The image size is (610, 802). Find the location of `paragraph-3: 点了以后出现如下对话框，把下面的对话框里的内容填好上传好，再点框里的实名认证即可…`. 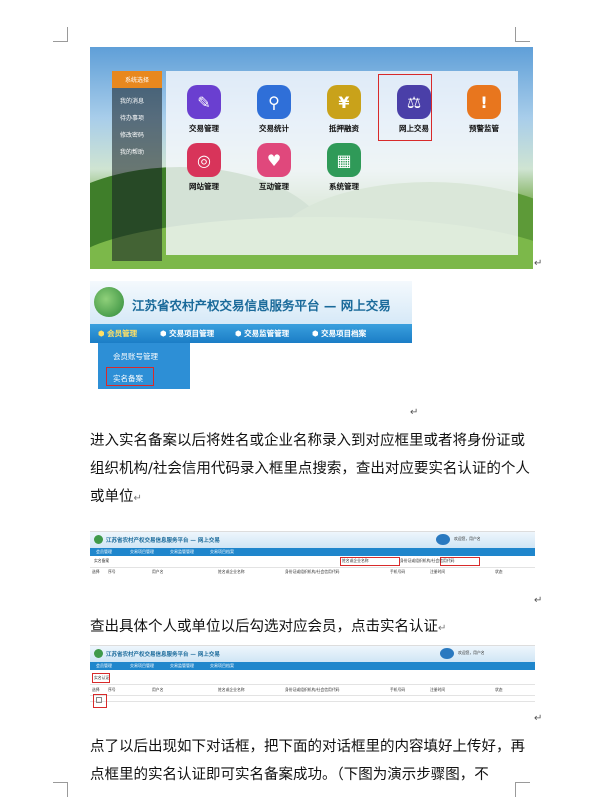

paragraph-3: 点了以后出现如下对话框，把下面的对话框里的内容填好上传好，再点框里的实名认证即可… is located at coordinates (307, 761).